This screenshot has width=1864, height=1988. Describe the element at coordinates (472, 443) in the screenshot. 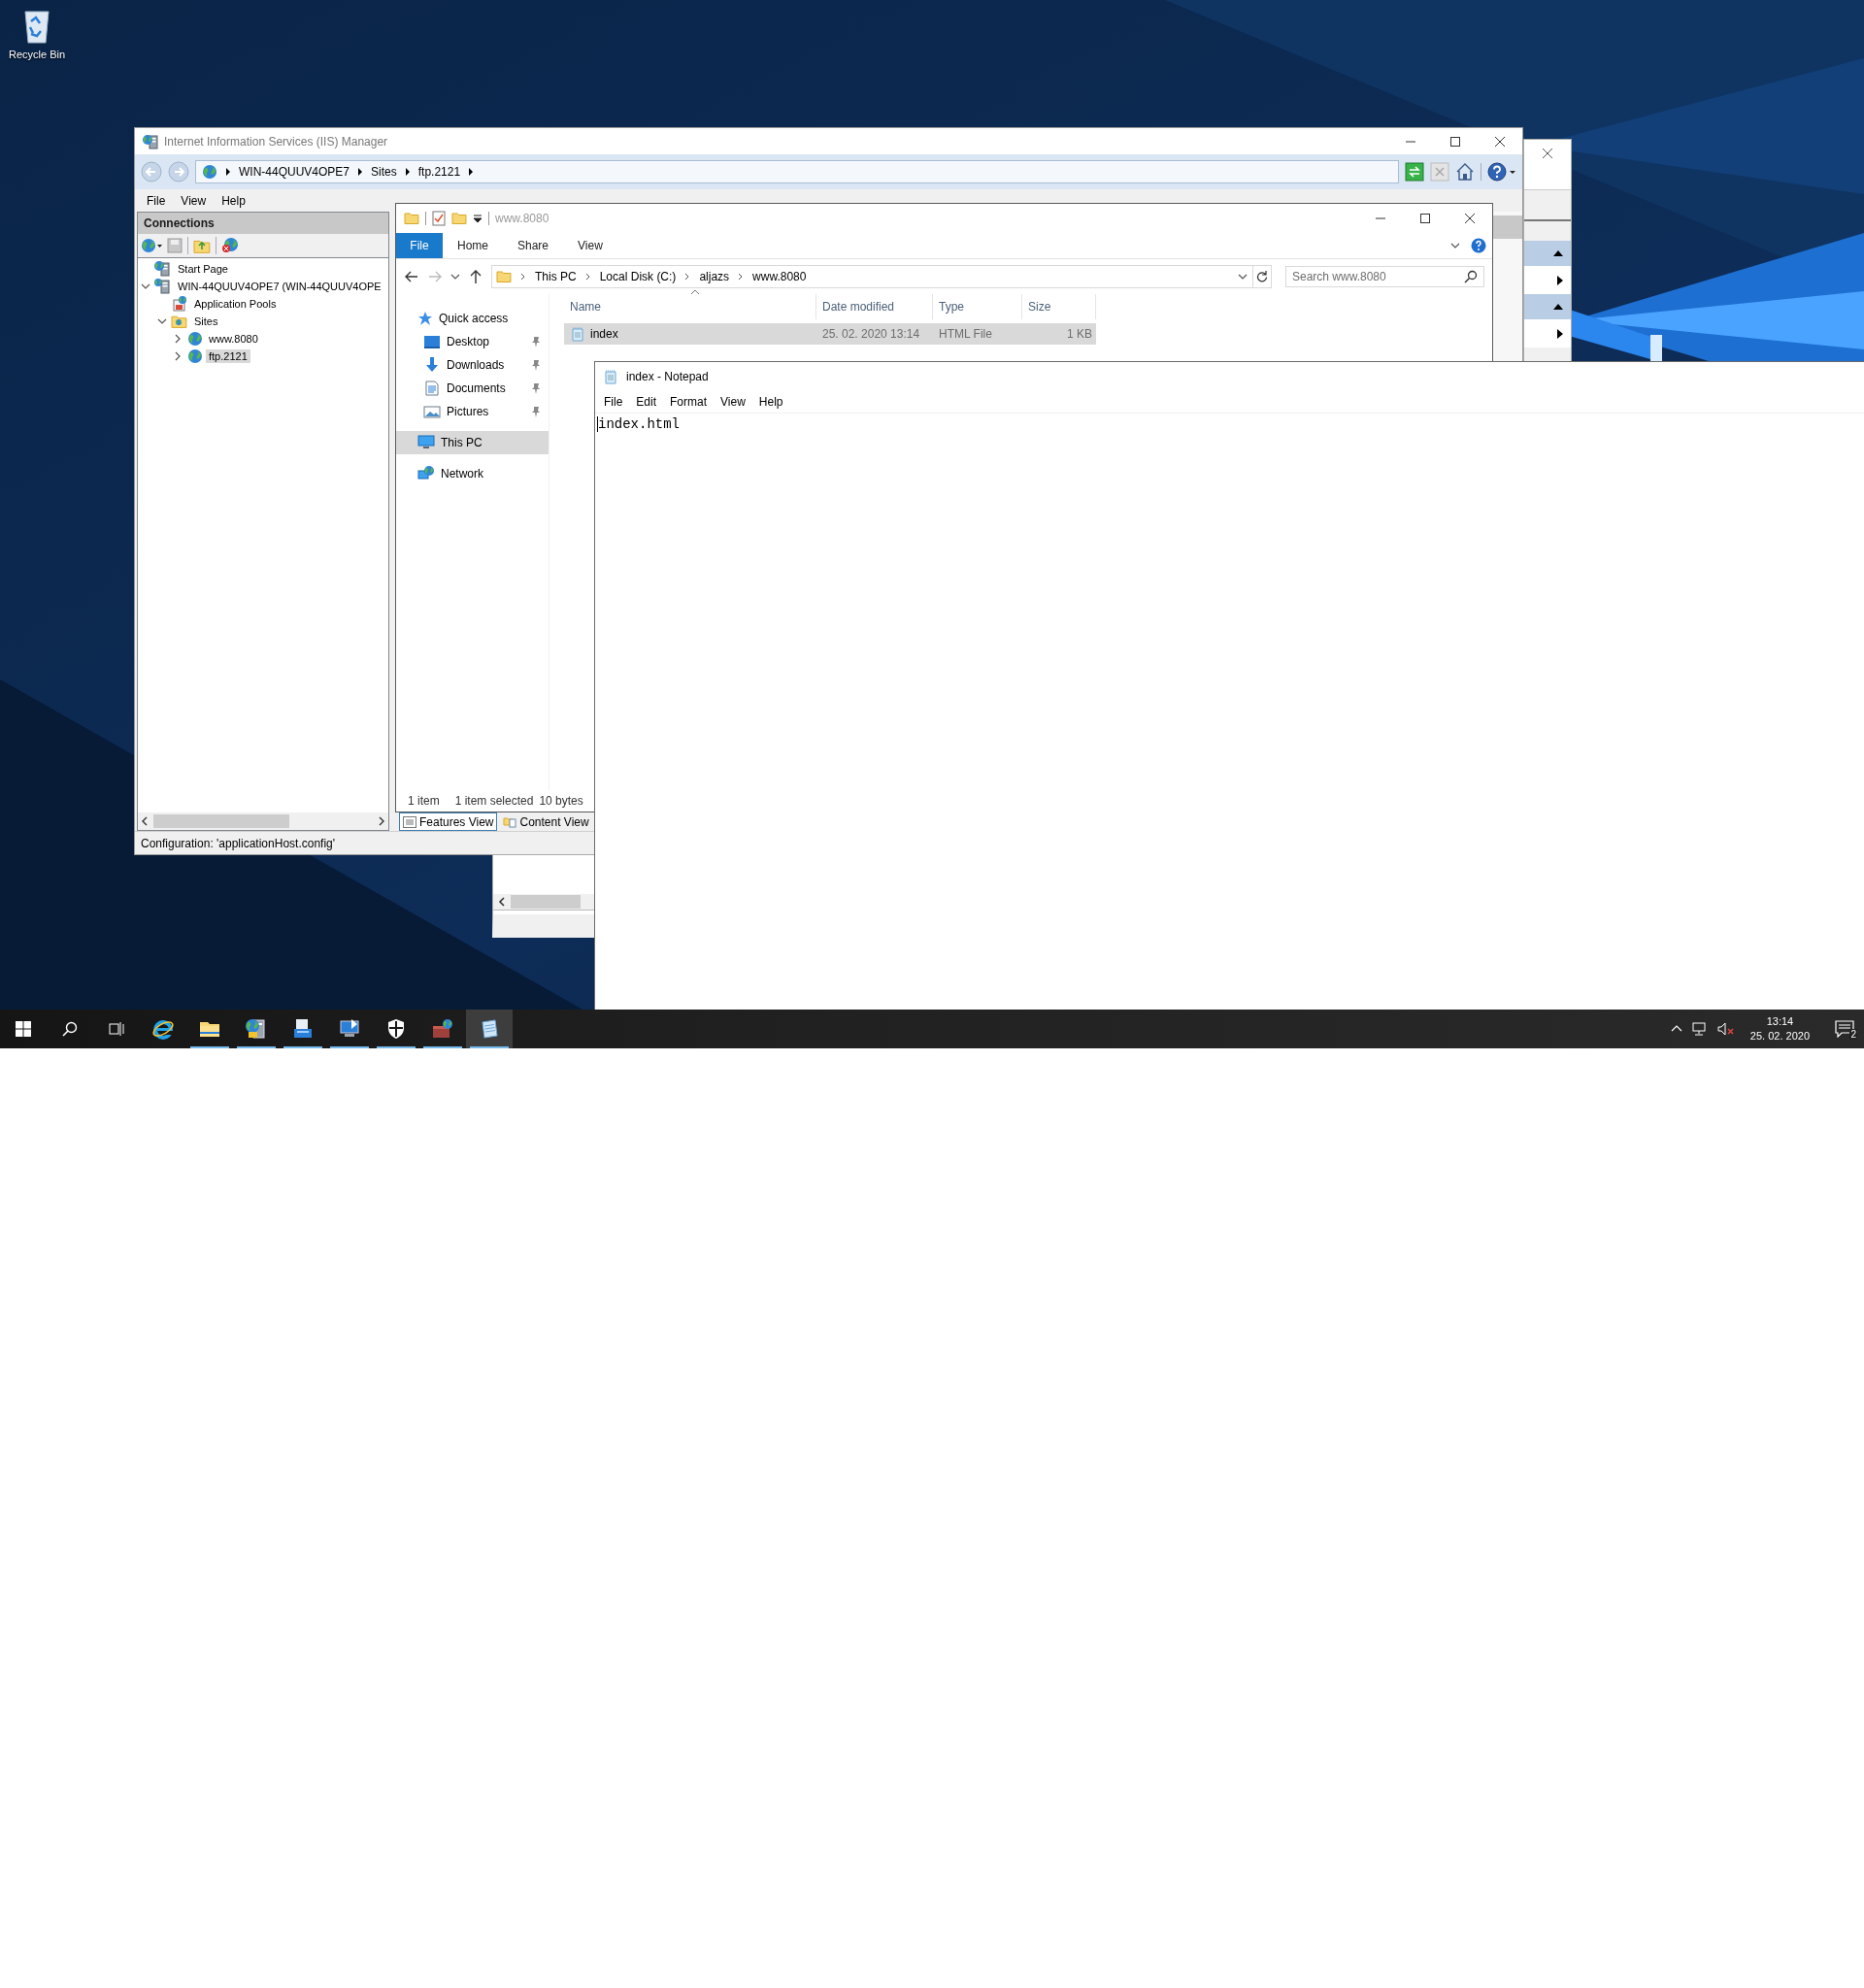

I see `nav-item: This PC` at that location.